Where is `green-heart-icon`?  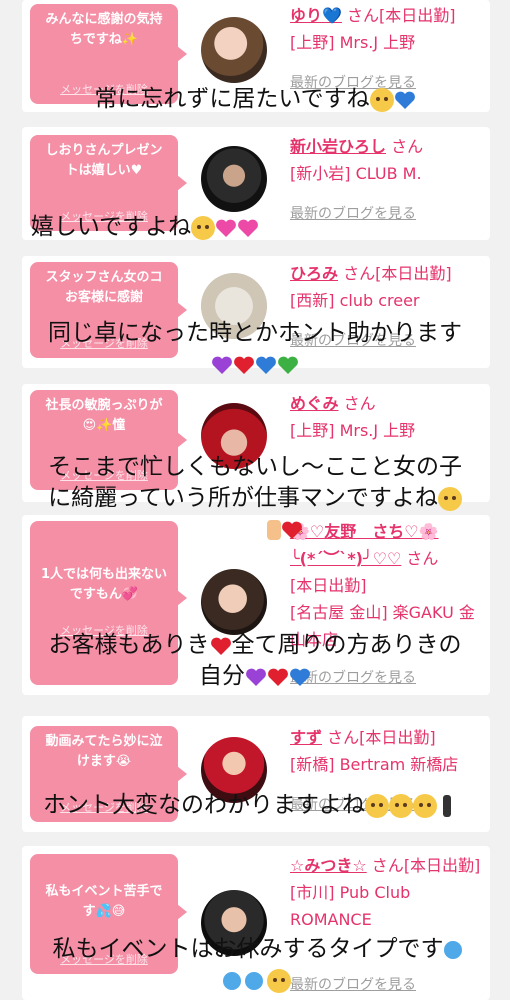 green-heart-icon is located at coordinates (288, 365).